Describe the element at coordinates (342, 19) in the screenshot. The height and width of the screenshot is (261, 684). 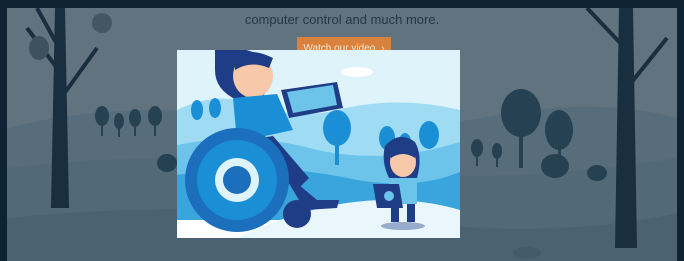
I see `hero-tagline: computer control and much more.` at that location.